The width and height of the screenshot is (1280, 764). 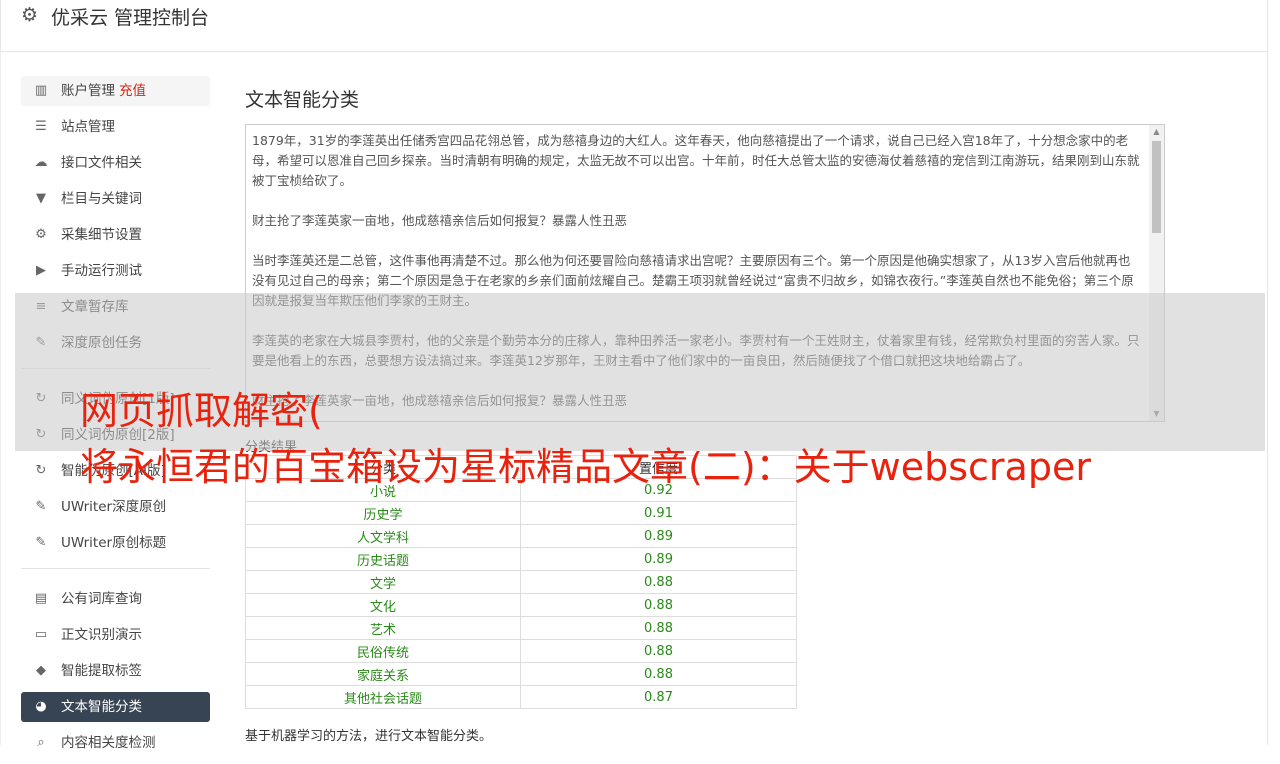 I want to click on book-icon: ▤, so click(x=41, y=598).